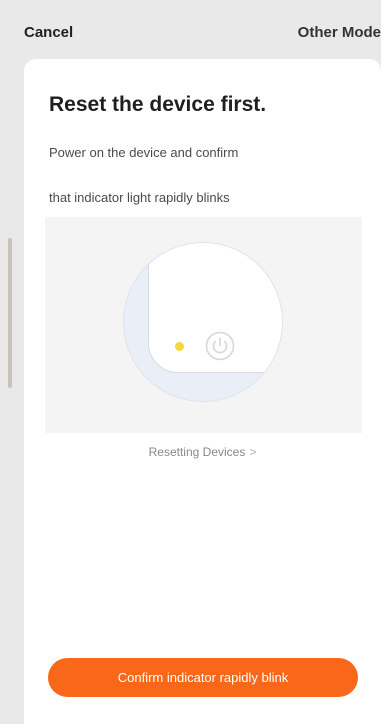  What do you see at coordinates (48, 32) in the screenshot?
I see `cancel-button: Cancel` at bounding box center [48, 32].